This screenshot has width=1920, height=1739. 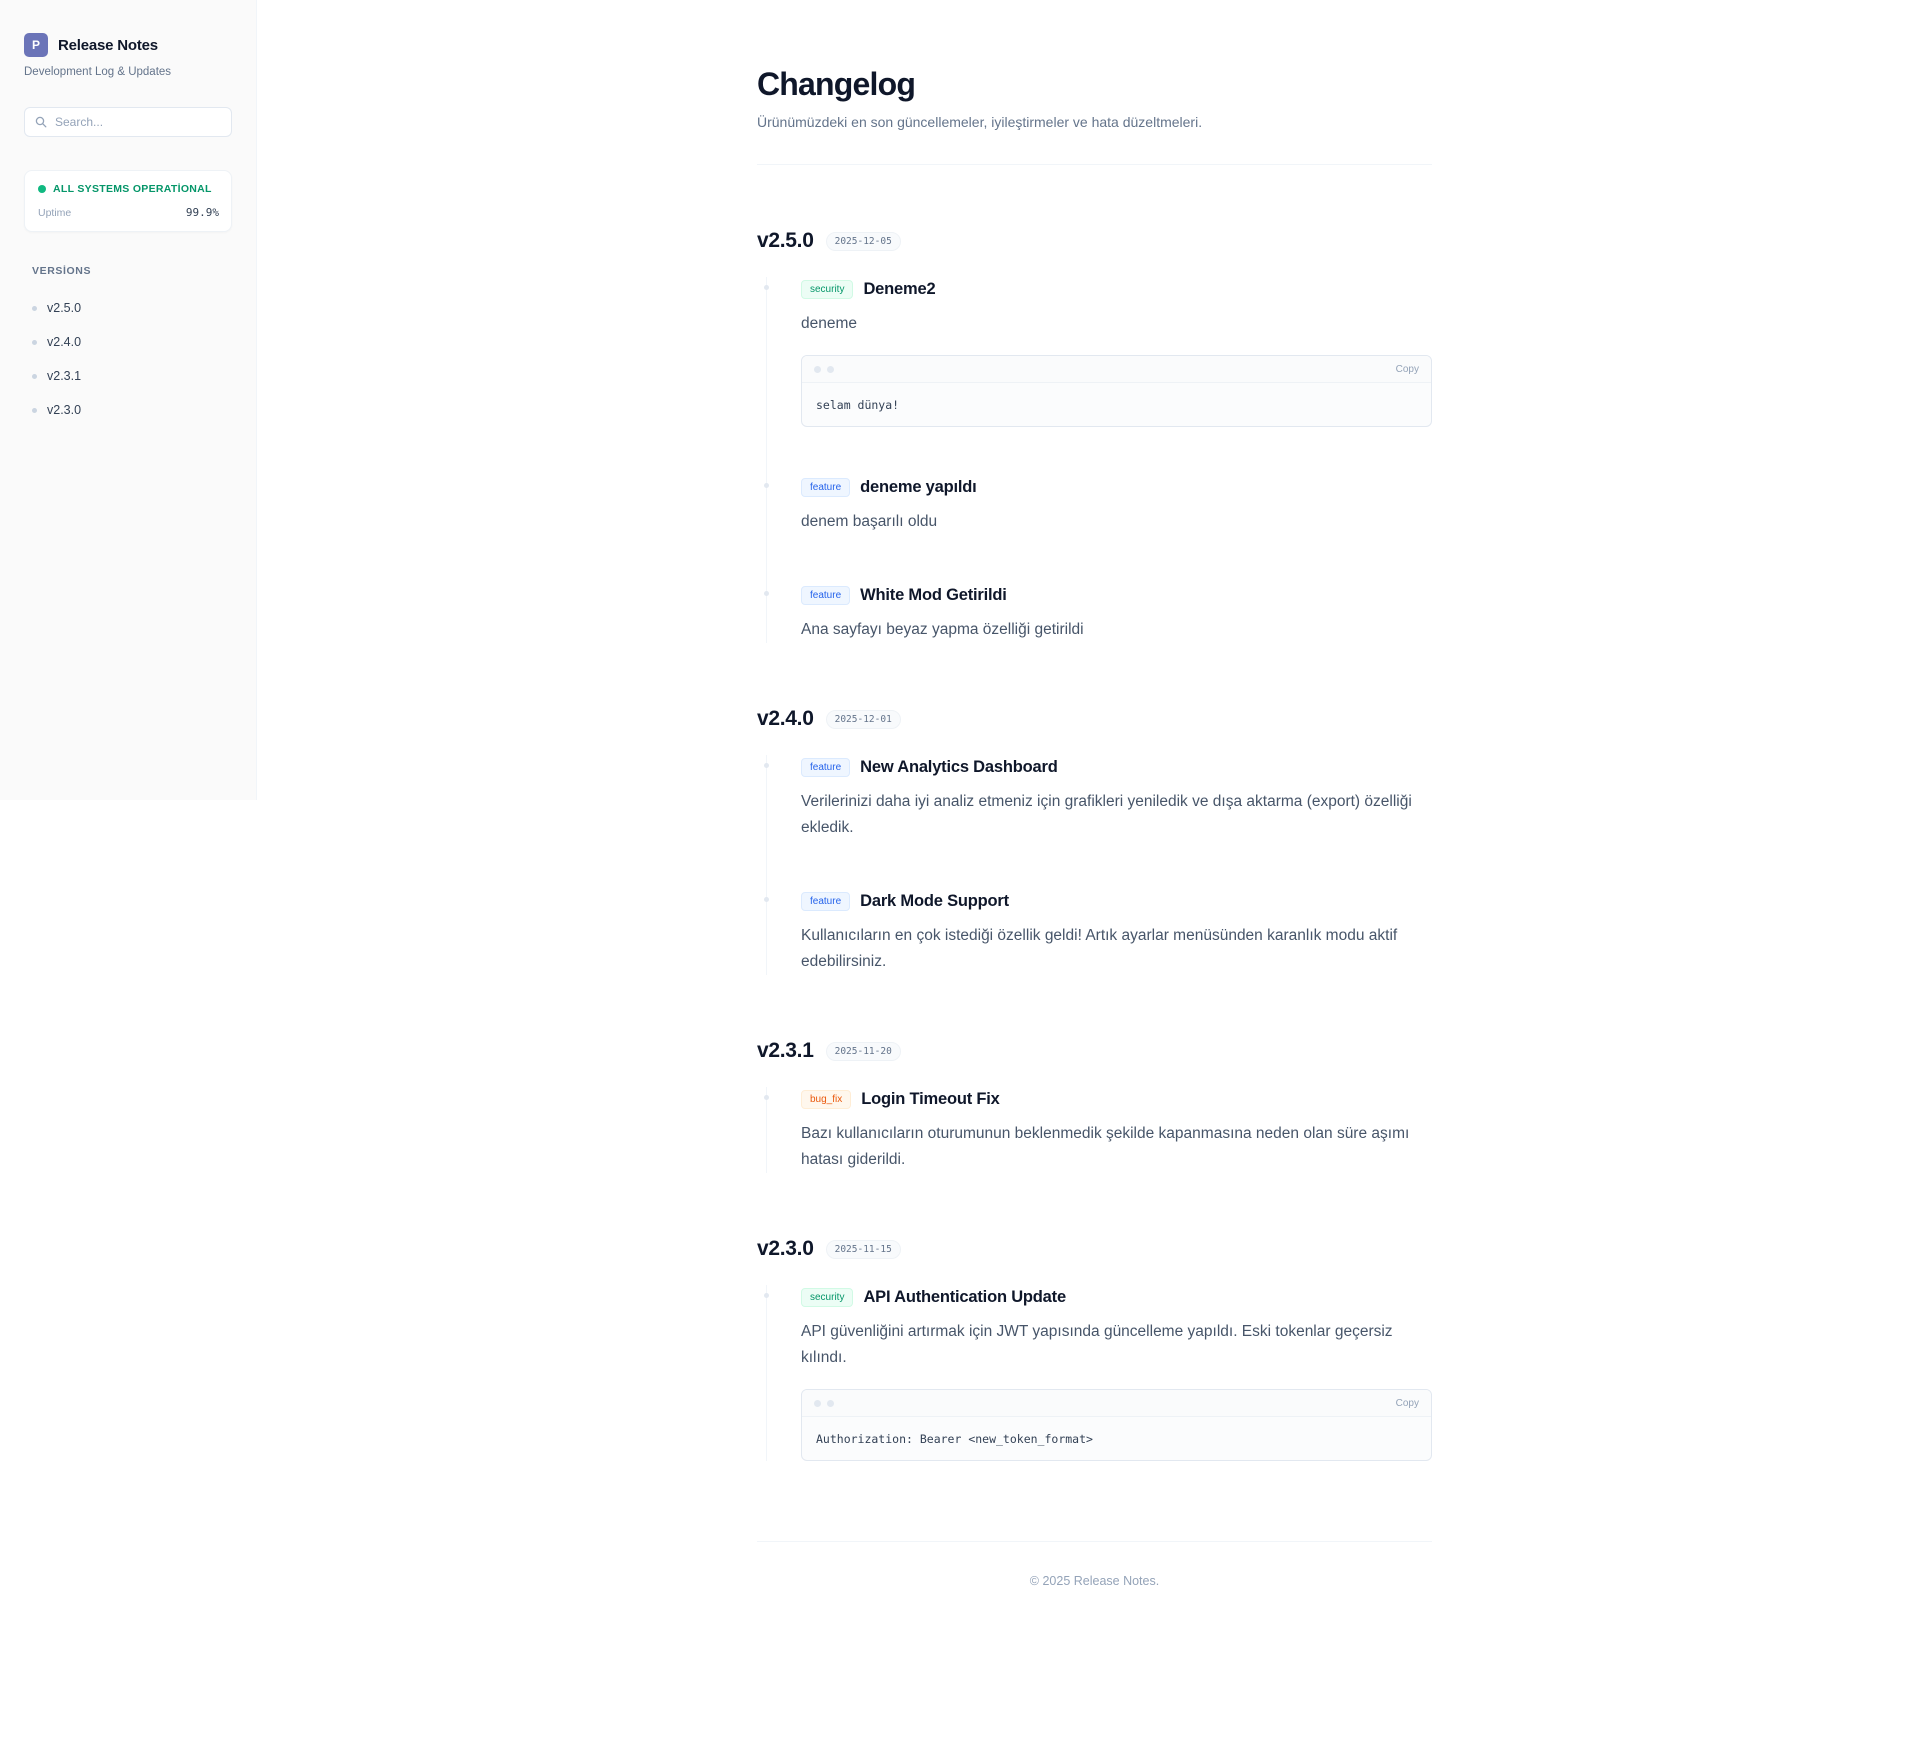 What do you see at coordinates (128, 201) in the screenshot?
I see `system-status-card: ALL SYSTEMS OPERATİONAL Uptime 99.9%` at bounding box center [128, 201].